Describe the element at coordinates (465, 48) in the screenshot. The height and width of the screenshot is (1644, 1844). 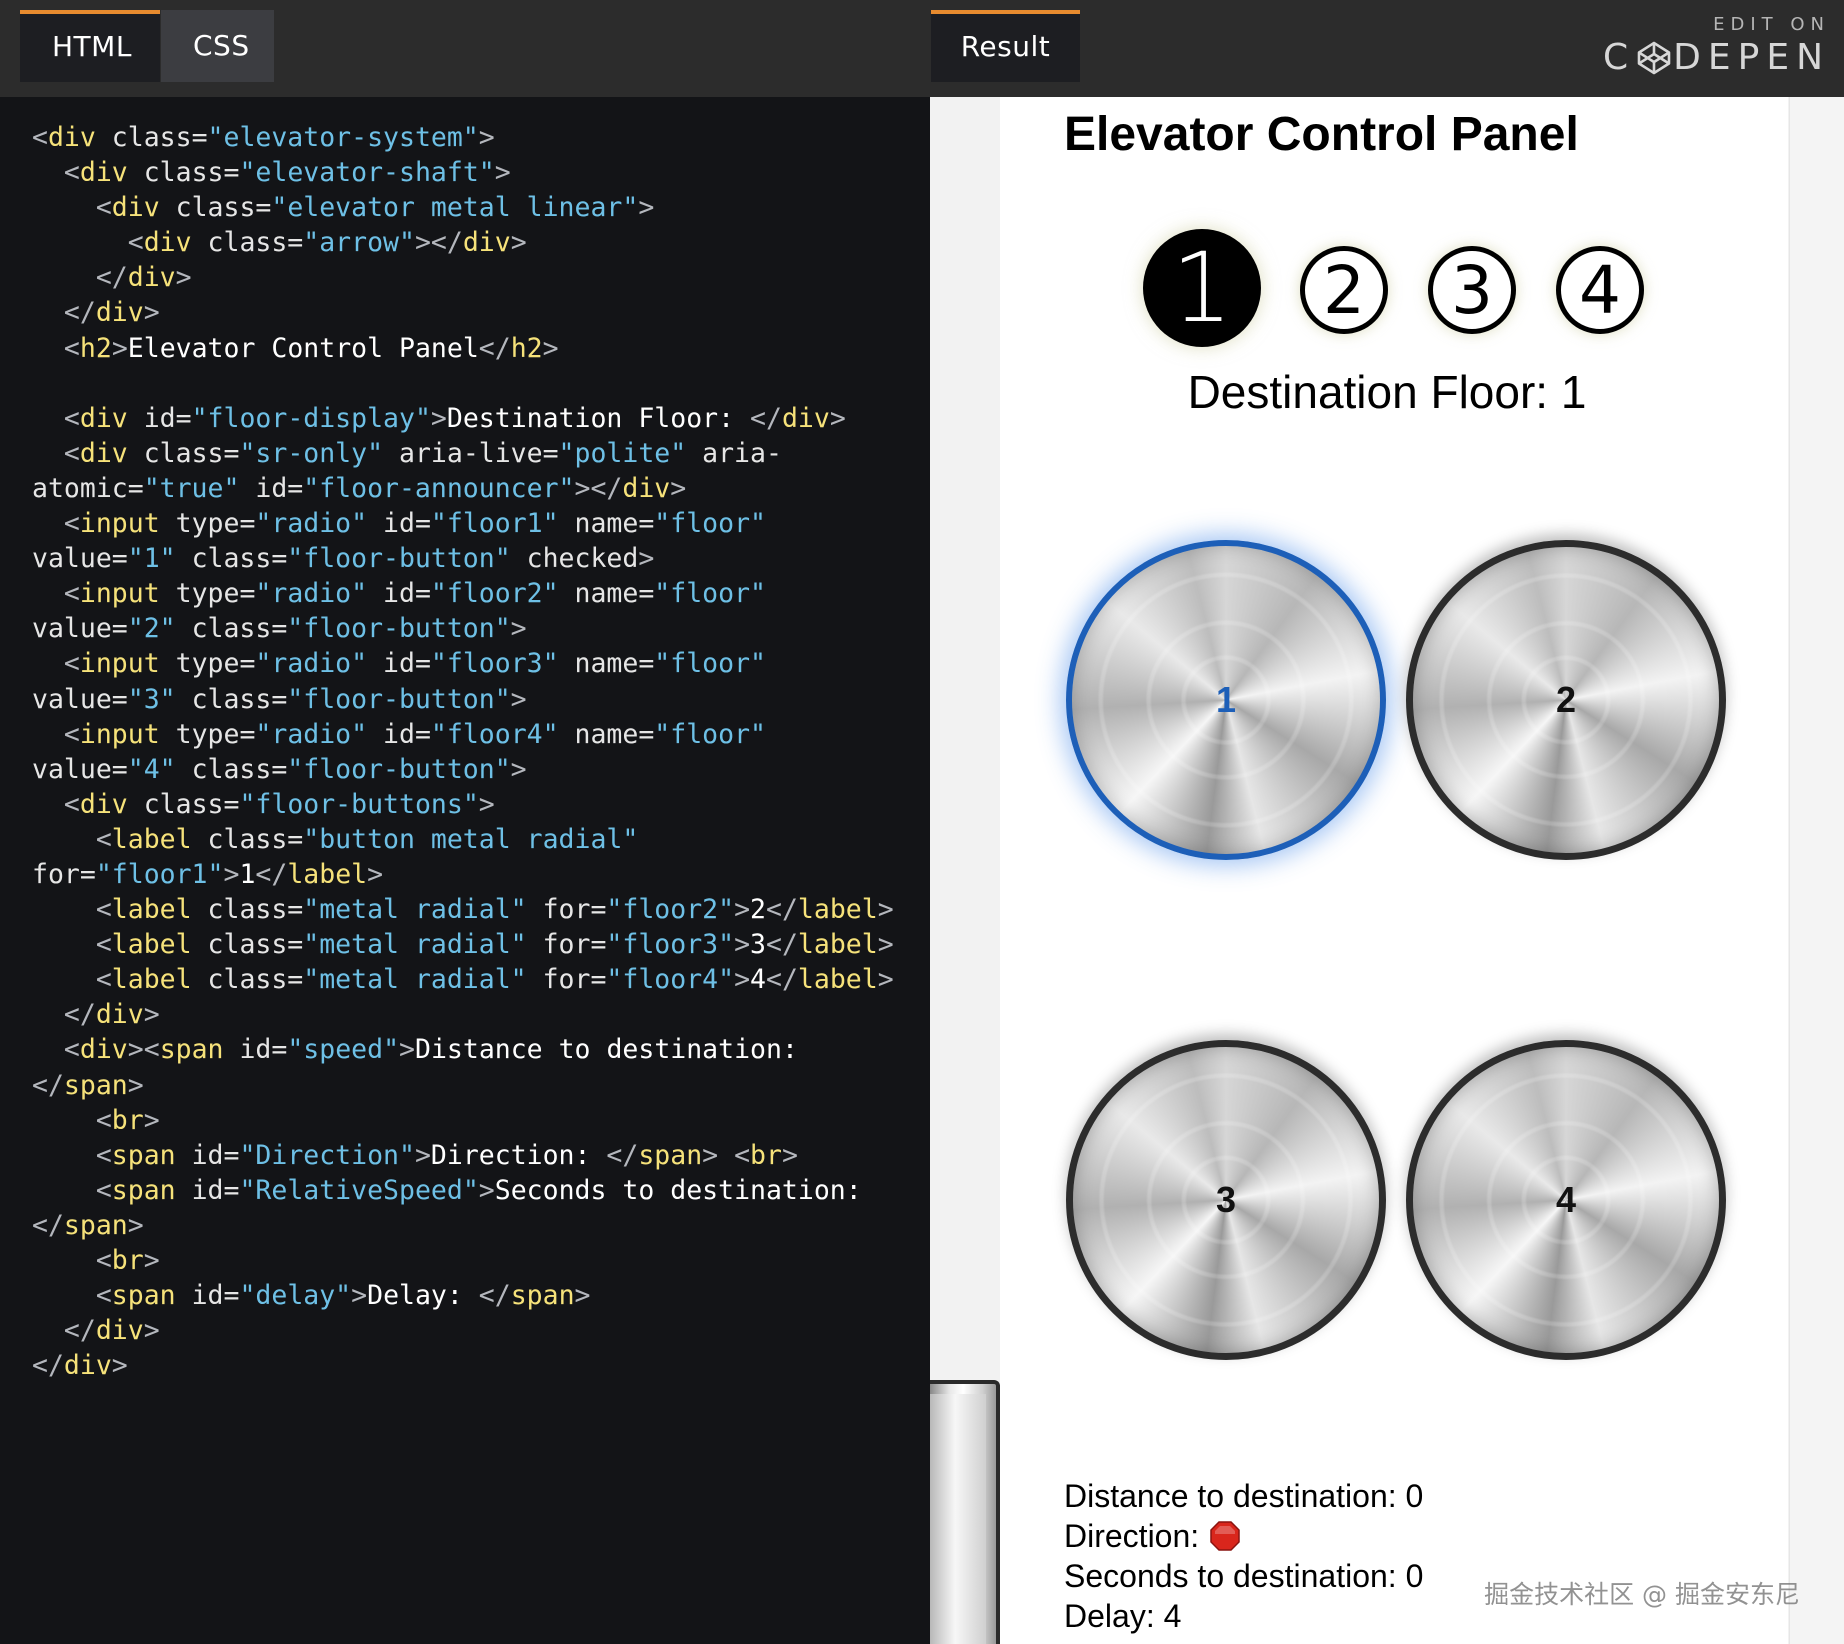
I see `editor-tab-bar: HTML CSS` at that location.